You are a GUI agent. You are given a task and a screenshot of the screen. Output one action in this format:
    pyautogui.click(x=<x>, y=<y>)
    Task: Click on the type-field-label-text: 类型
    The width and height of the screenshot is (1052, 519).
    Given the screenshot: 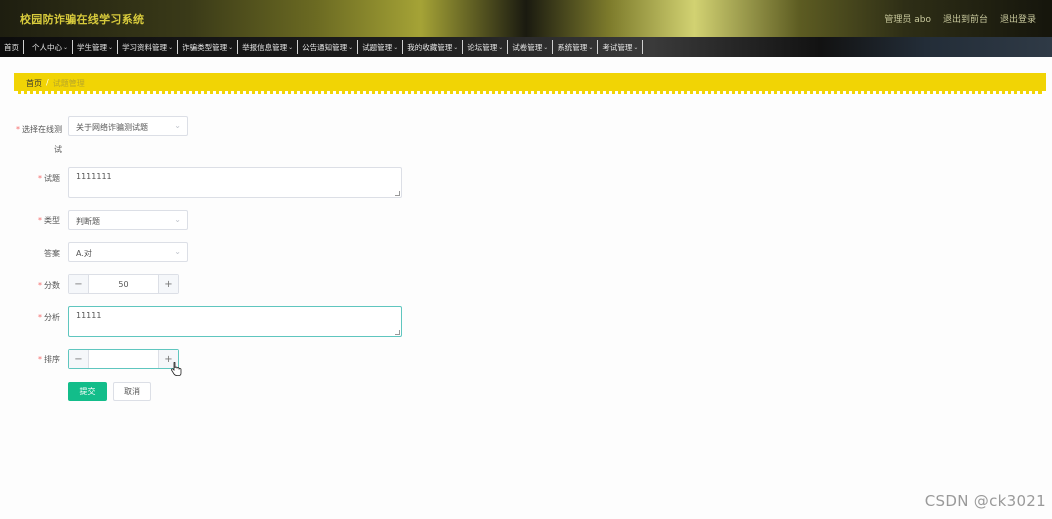 What is the action you would take?
    pyautogui.click(x=52, y=220)
    